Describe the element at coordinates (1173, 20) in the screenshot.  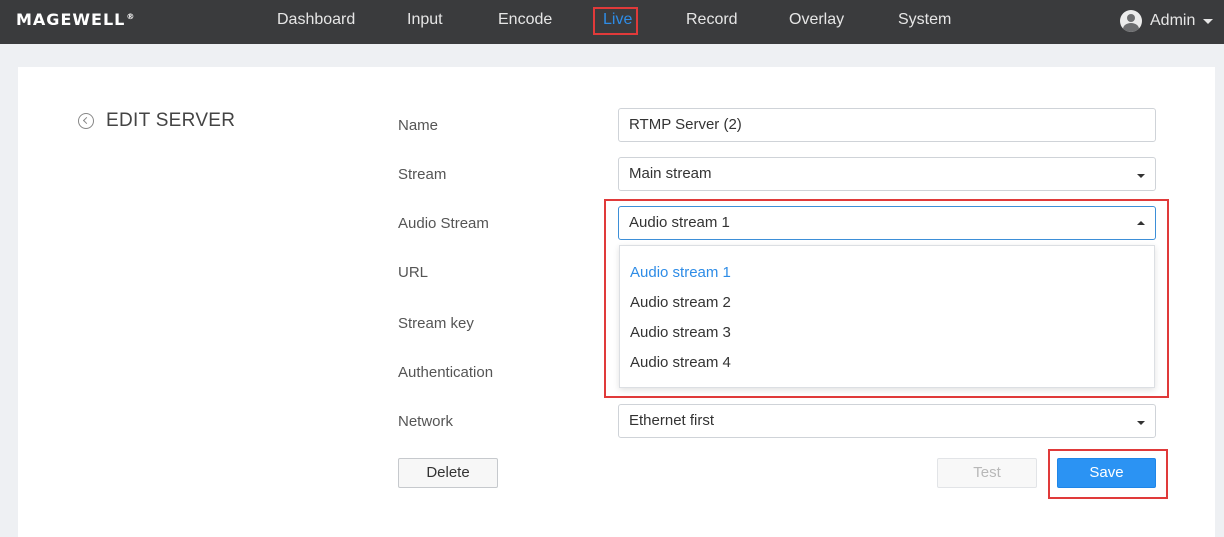
I see `user-name: Admin` at that location.